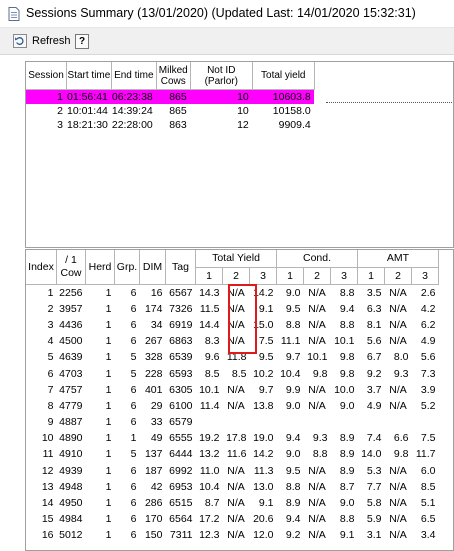 The image size is (454, 551). Describe the element at coordinates (127, 267) in the screenshot. I see `grp-header: Grp.` at that location.